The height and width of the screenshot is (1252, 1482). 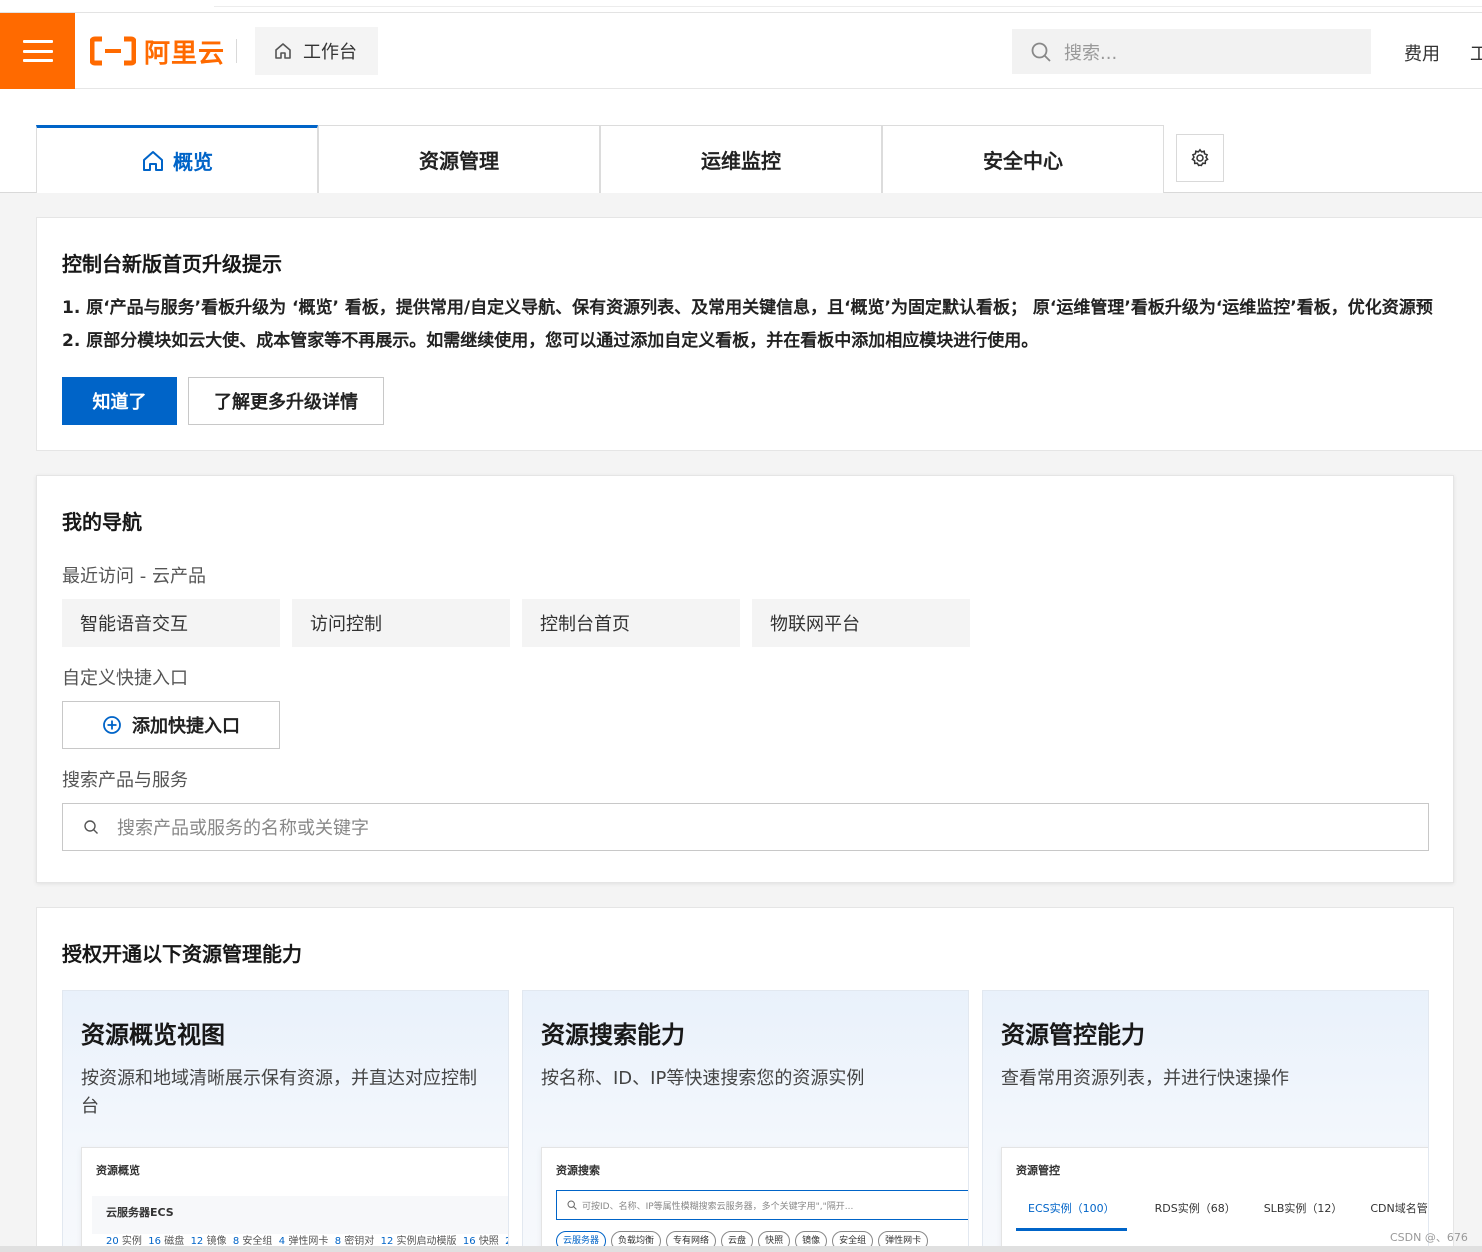 I want to click on logo-divider, so click(x=236, y=51).